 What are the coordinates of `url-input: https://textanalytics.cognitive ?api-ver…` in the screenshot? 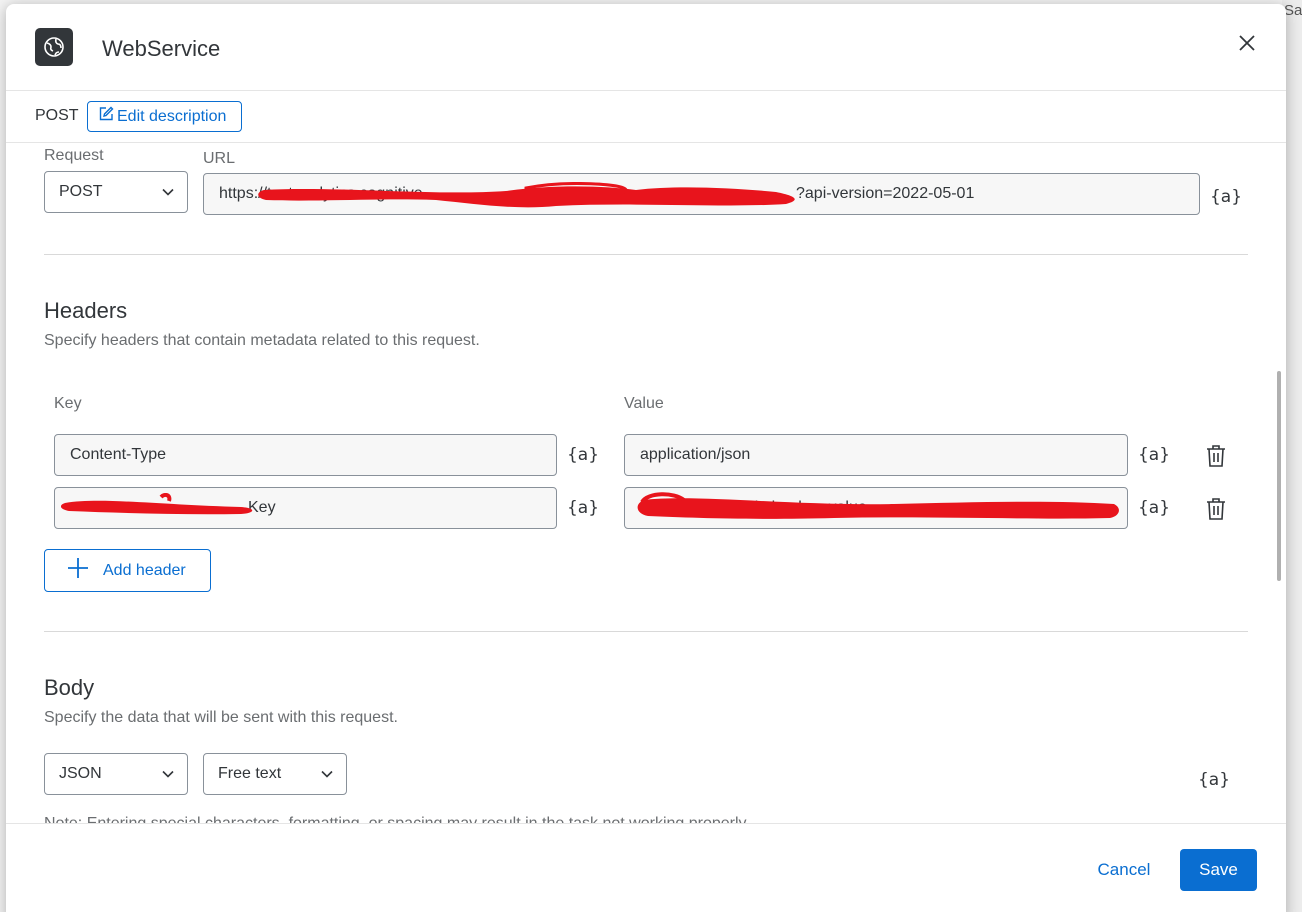 It's located at (701, 194).